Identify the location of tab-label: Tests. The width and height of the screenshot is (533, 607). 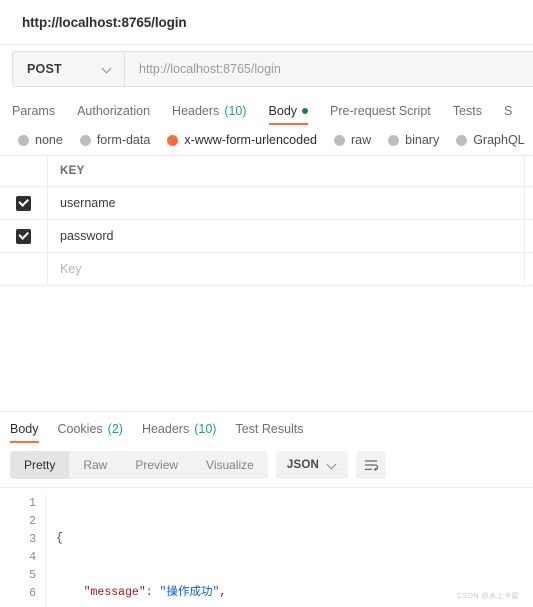
(467, 111).